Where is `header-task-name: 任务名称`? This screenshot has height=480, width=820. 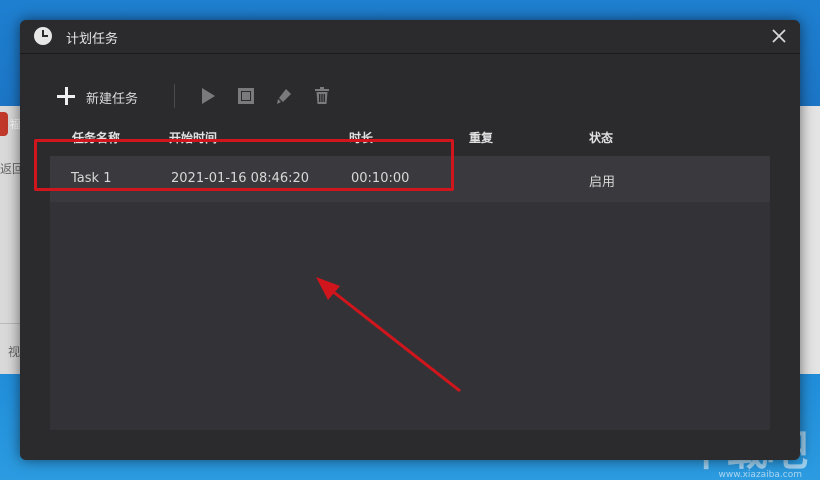
header-task-name: 任务名称 is located at coordinates (96, 137).